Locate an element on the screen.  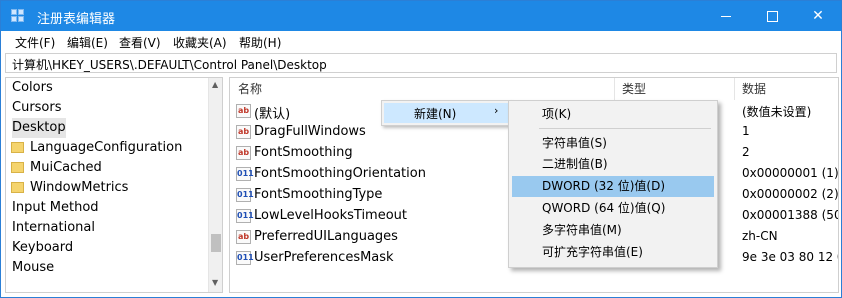
value-name: DragFullWindows is located at coordinates (310, 131).